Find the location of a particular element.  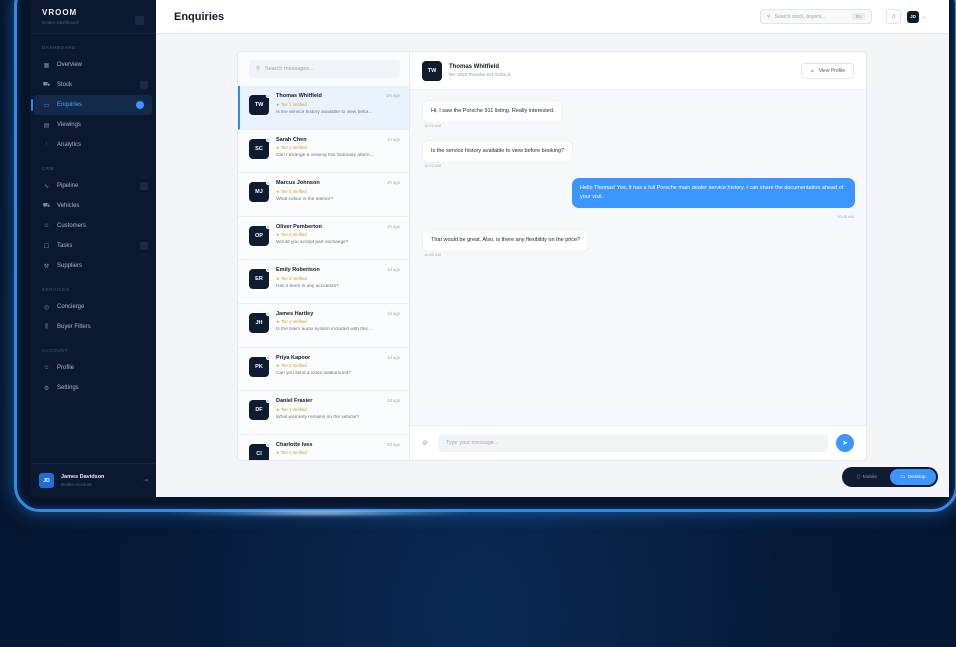

conversation-header: Daniel Frasier 2d ago is located at coordinates (338, 401).